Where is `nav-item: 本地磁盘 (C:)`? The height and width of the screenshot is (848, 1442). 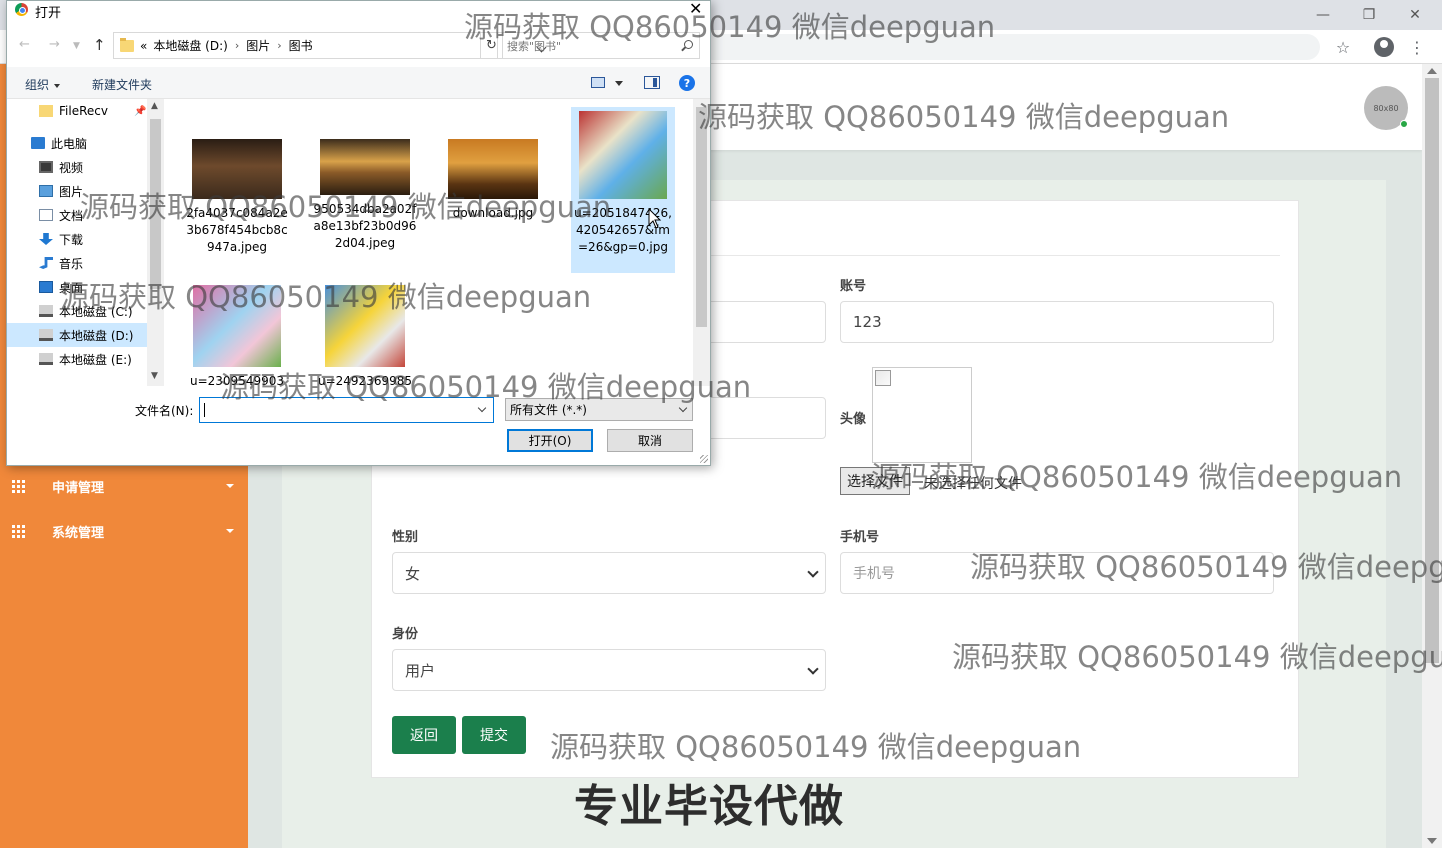 nav-item: 本地磁盘 (C:) is located at coordinates (77, 311).